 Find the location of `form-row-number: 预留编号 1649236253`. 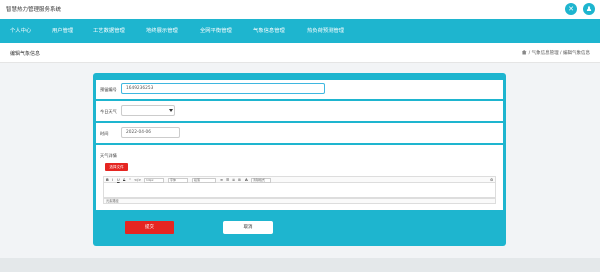

form-row-number: 预留编号 1649236253 is located at coordinates (299, 89).